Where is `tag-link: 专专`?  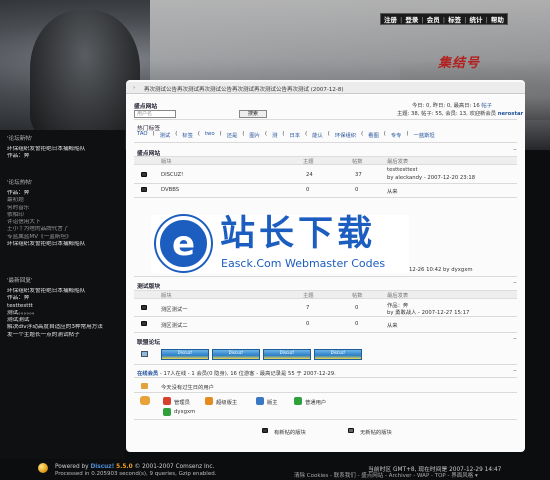 tag-link: 专专 is located at coordinates (396, 135).